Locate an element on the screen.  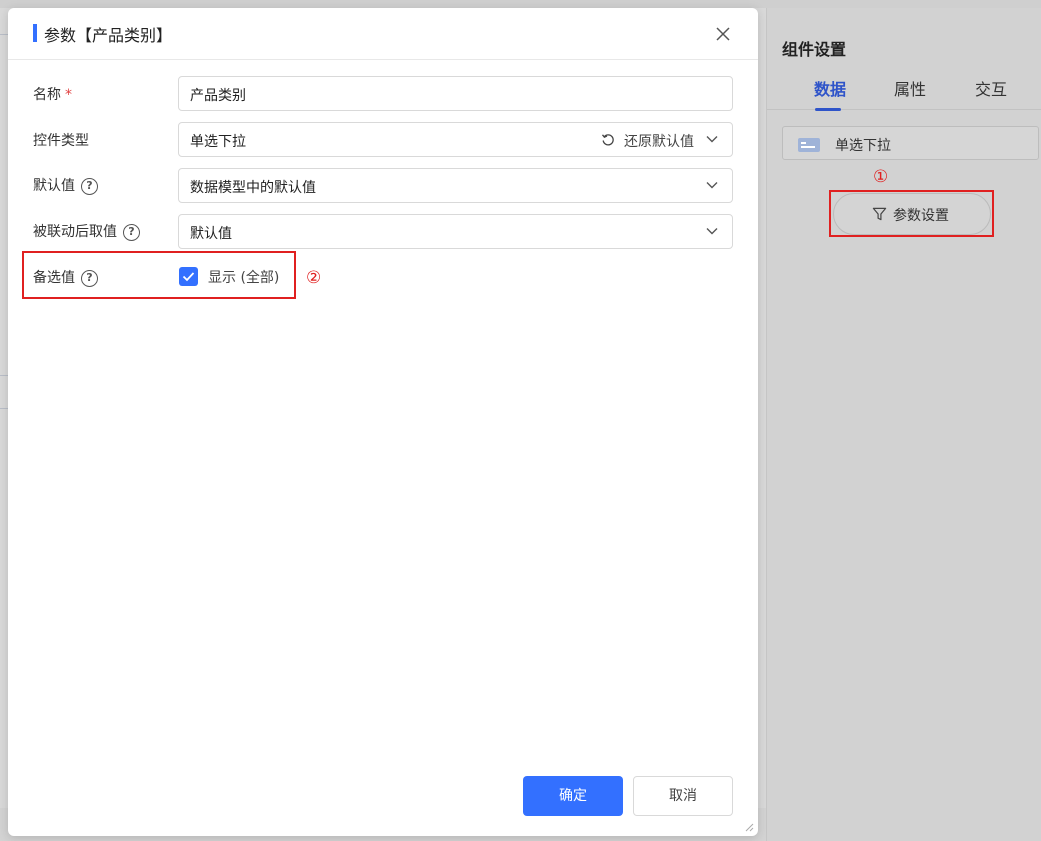
active-tab-indicator is located at coordinates (828, 109).